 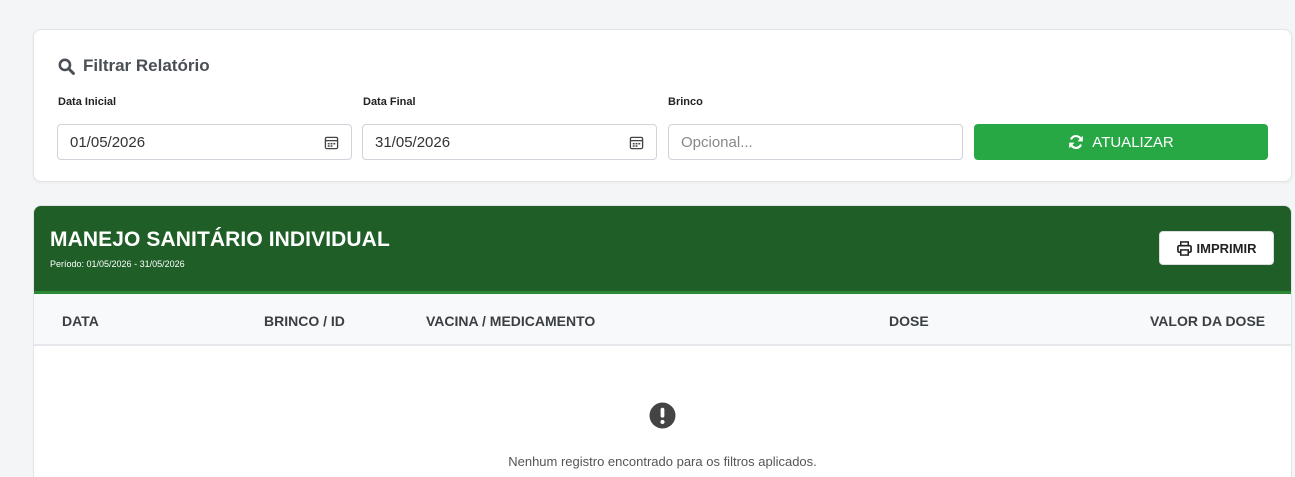 I want to click on filter-title: Filtrar Relatório, so click(x=134, y=66).